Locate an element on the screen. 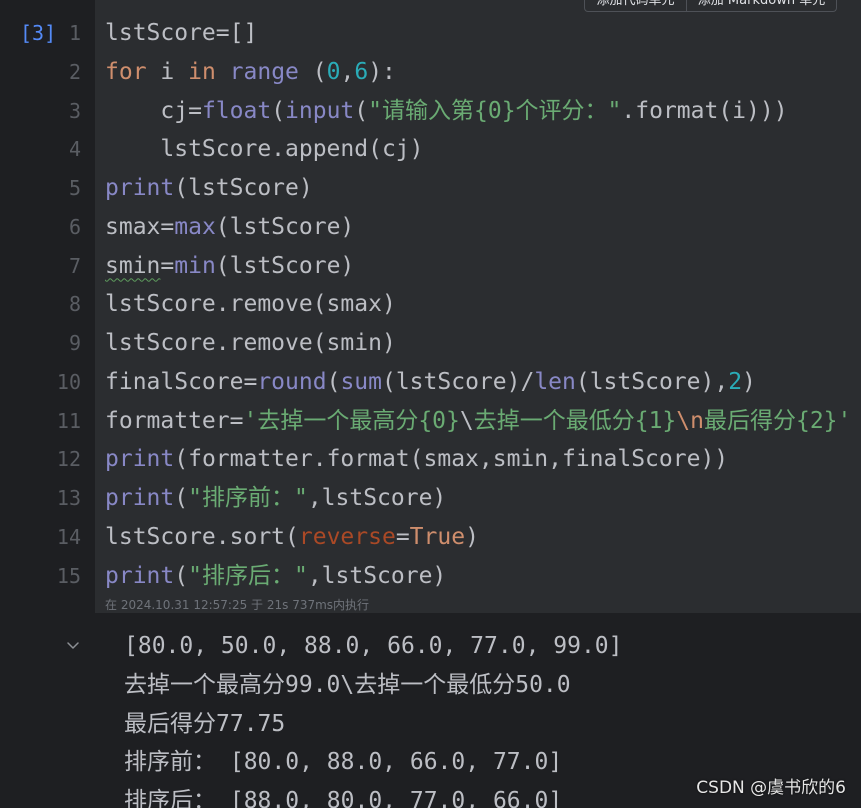 This screenshot has width=861, height=808. watermark: CSDN @虞书欣的6 is located at coordinates (771, 788).